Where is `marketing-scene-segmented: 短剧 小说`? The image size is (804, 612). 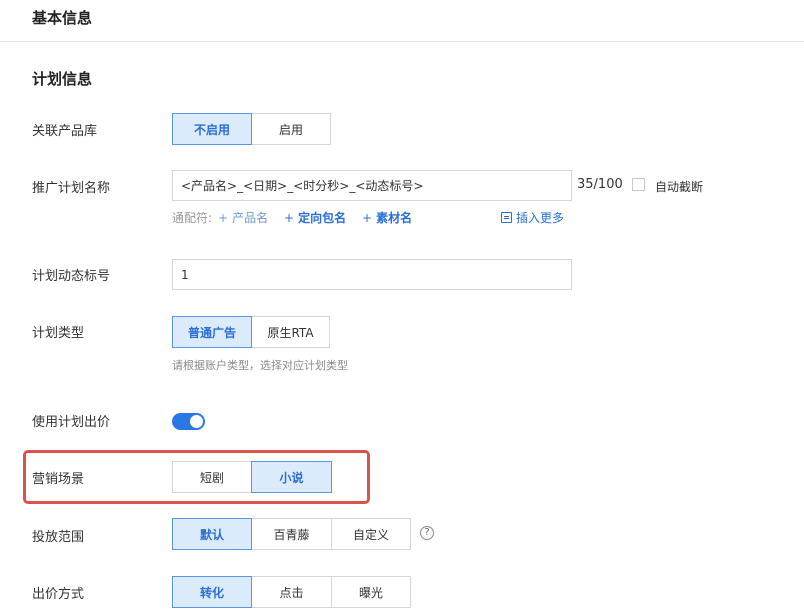 marketing-scene-segmented: 短剧 小说 is located at coordinates (252, 477).